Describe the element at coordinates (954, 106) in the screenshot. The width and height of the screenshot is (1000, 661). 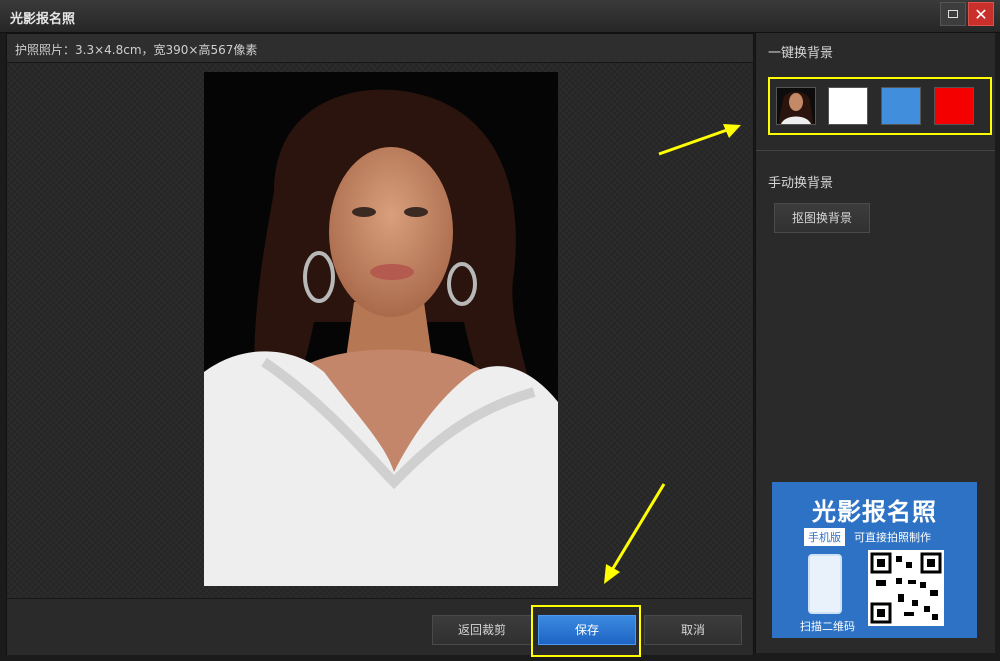
I see `swatch-red` at that location.